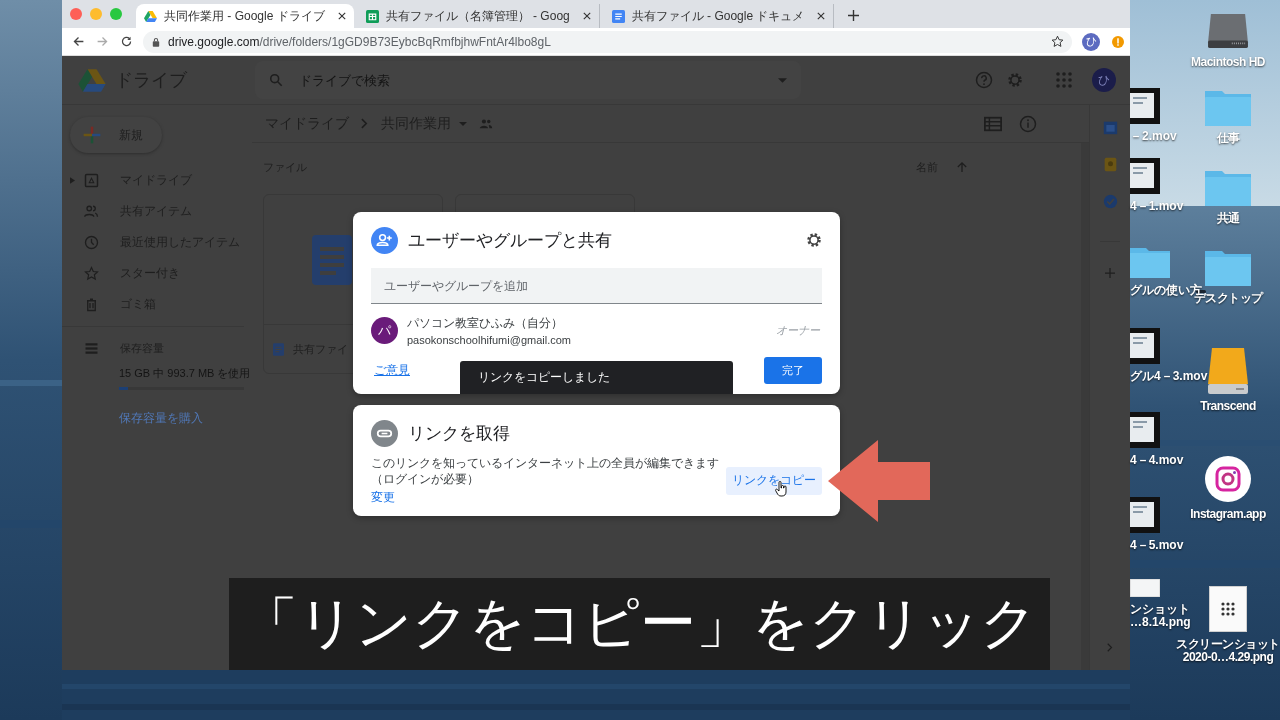  I want to click on link-access-description: このリンクを知っているインターネット上の全員が編集できます（ログインが必要）, so click(545, 471).